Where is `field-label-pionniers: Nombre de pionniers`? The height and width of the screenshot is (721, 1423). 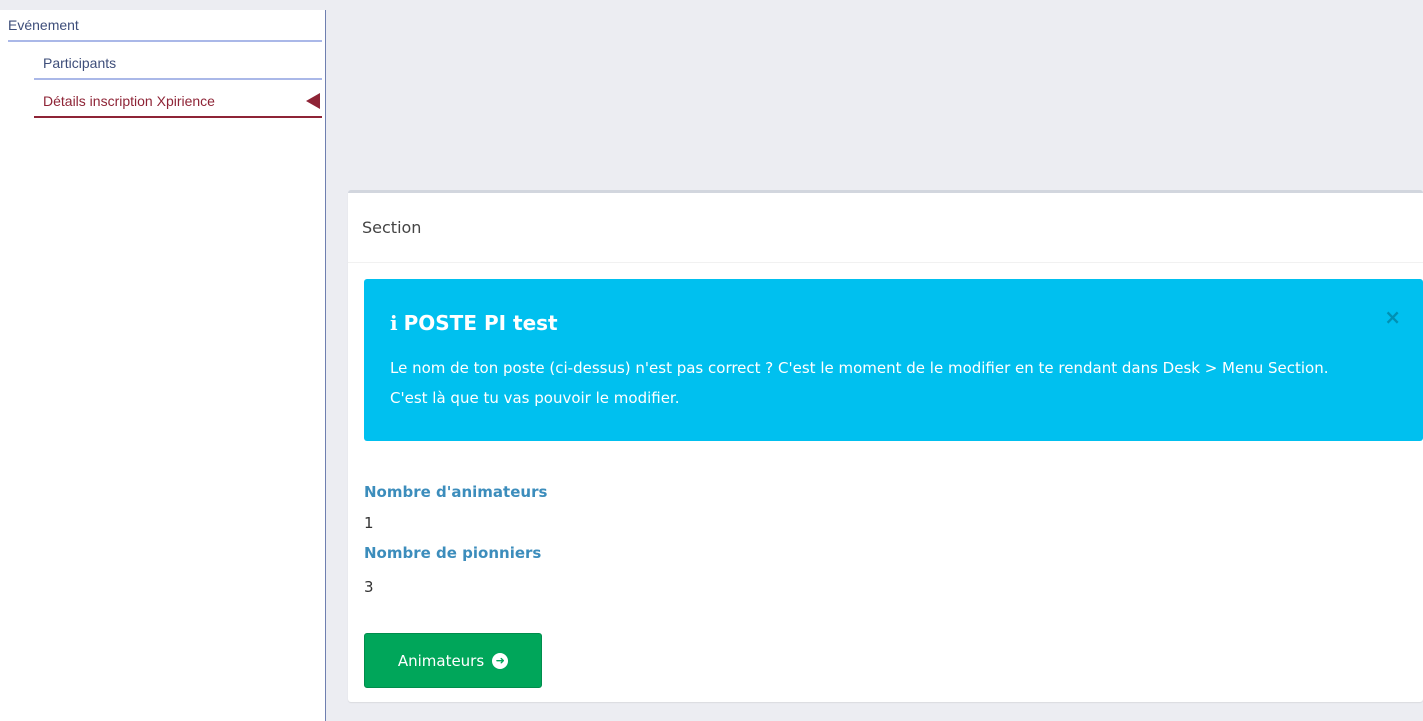
field-label-pionniers: Nombre de pionniers is located at coordinates (453, 553).